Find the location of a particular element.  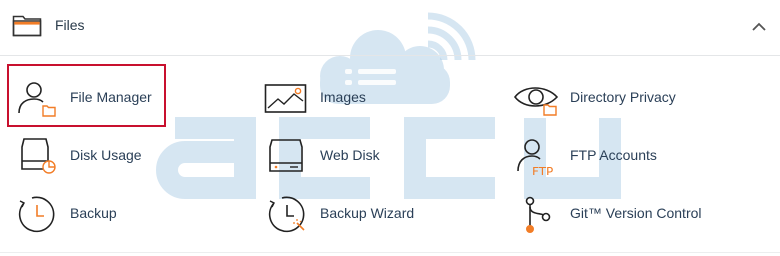

section-title: Files is located at coordinates (70, 25).